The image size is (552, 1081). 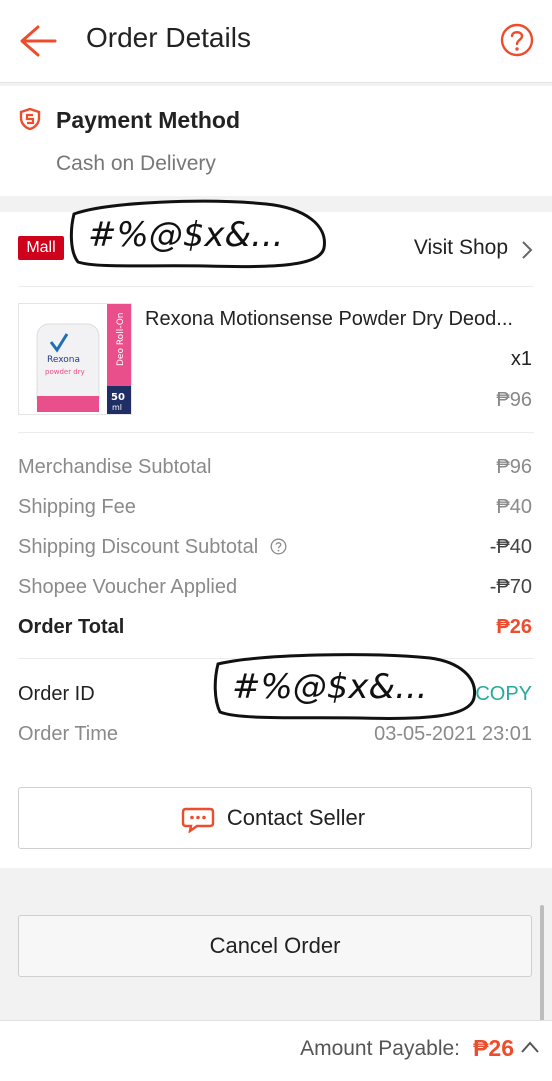 I want to click on order-time-label: Order Time, so click(x=68, y=734).